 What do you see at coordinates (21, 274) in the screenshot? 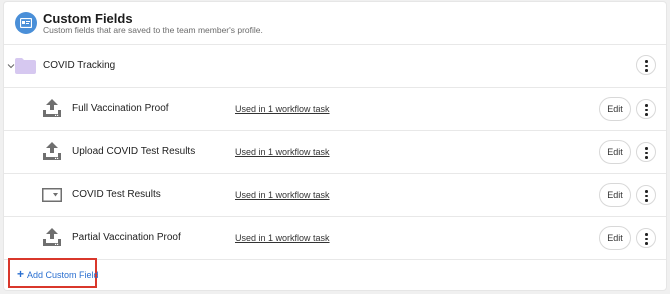
I see `plus-icon: +` at bounding box center [21, 274].